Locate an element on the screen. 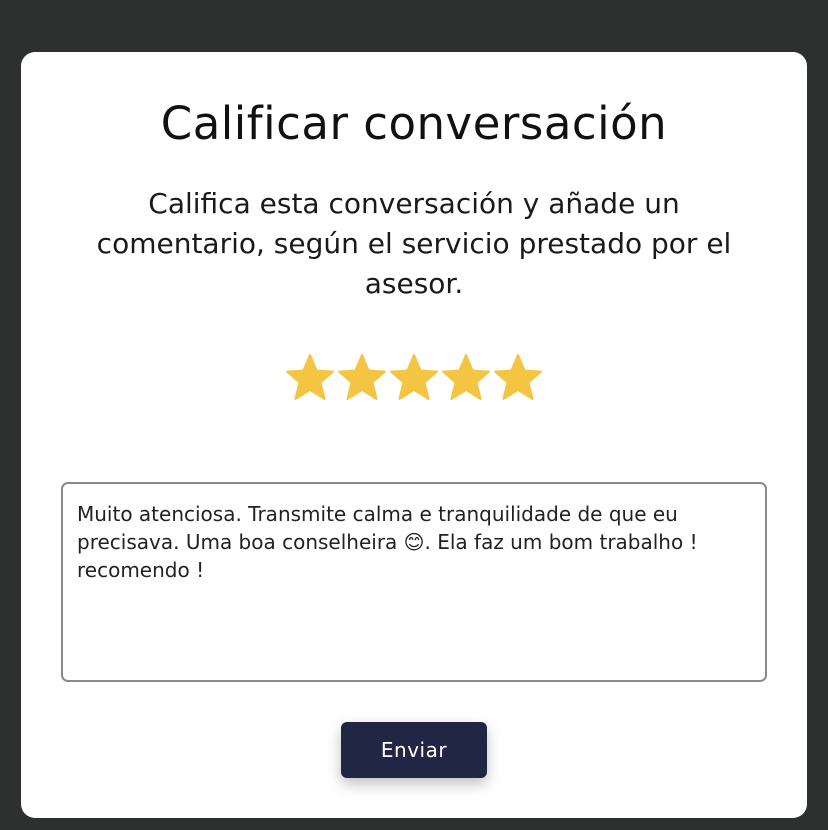  dialog-title: Calificar conversación is located at coordinates (414, 123).